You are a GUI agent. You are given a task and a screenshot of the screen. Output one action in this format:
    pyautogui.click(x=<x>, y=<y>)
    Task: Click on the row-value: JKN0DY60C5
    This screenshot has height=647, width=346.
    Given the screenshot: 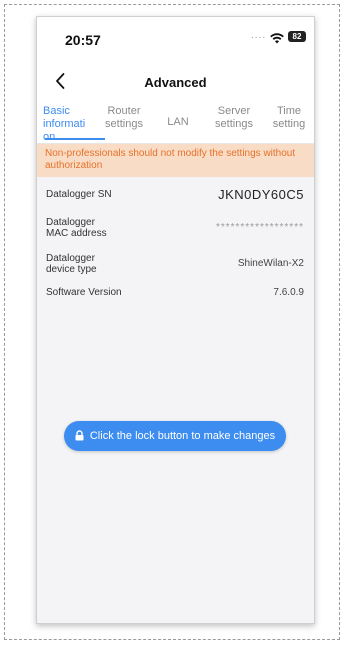 What is the action you would take?
    pyautogui.click(x=261, y=194)
    